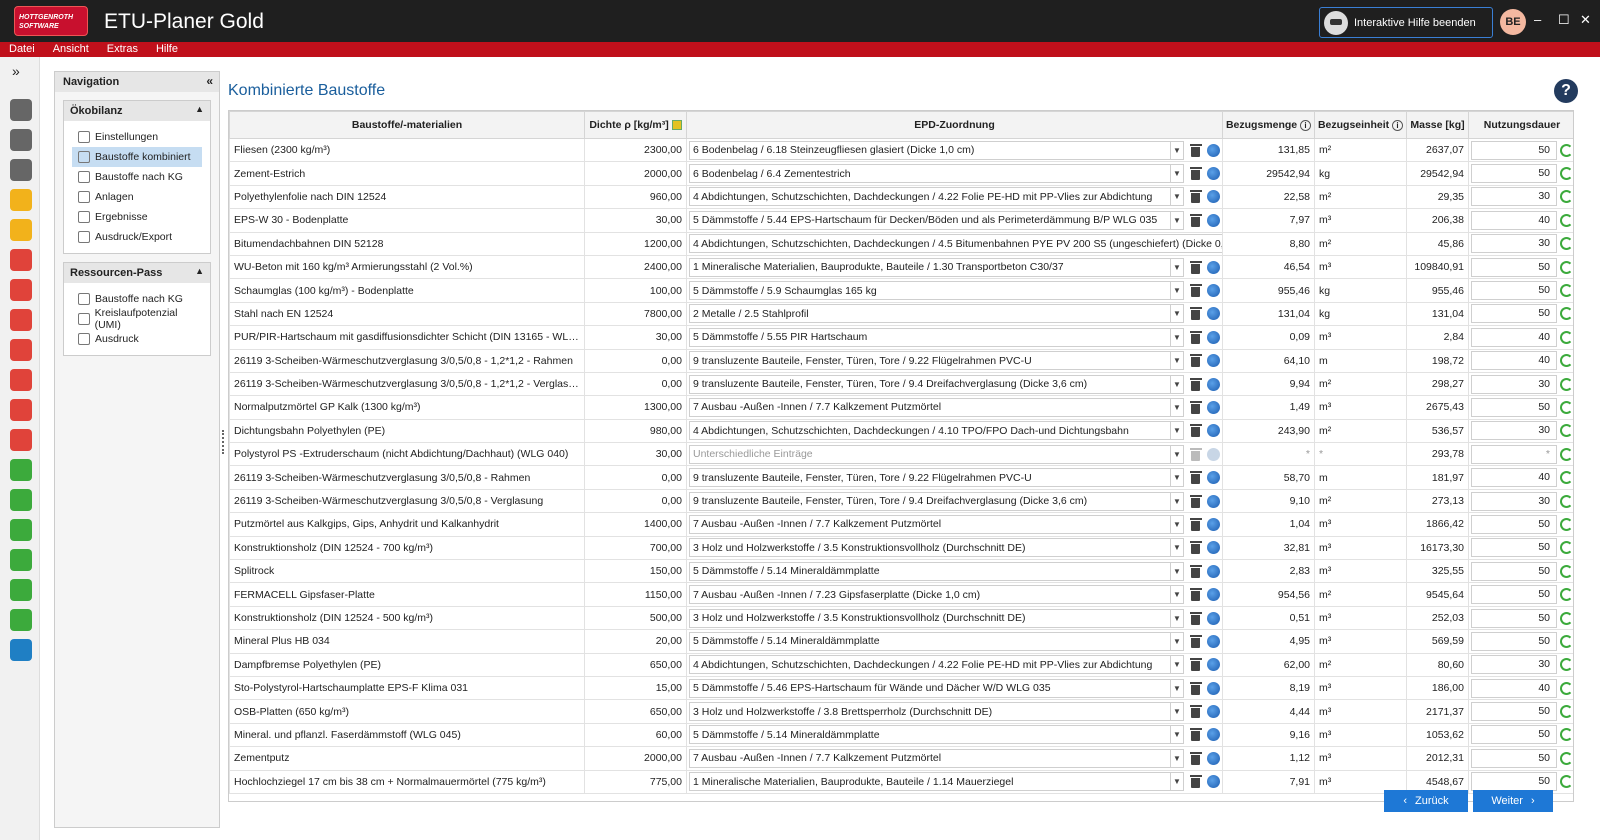  Describe the element at coordinates (635, 571) in the screenshot. I see `dichte-cell: 150,00` at that location.